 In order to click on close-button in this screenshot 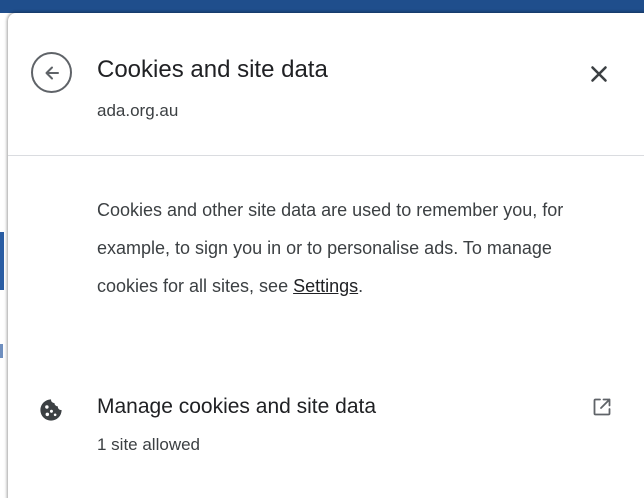, I will do `click(599, 74)`.